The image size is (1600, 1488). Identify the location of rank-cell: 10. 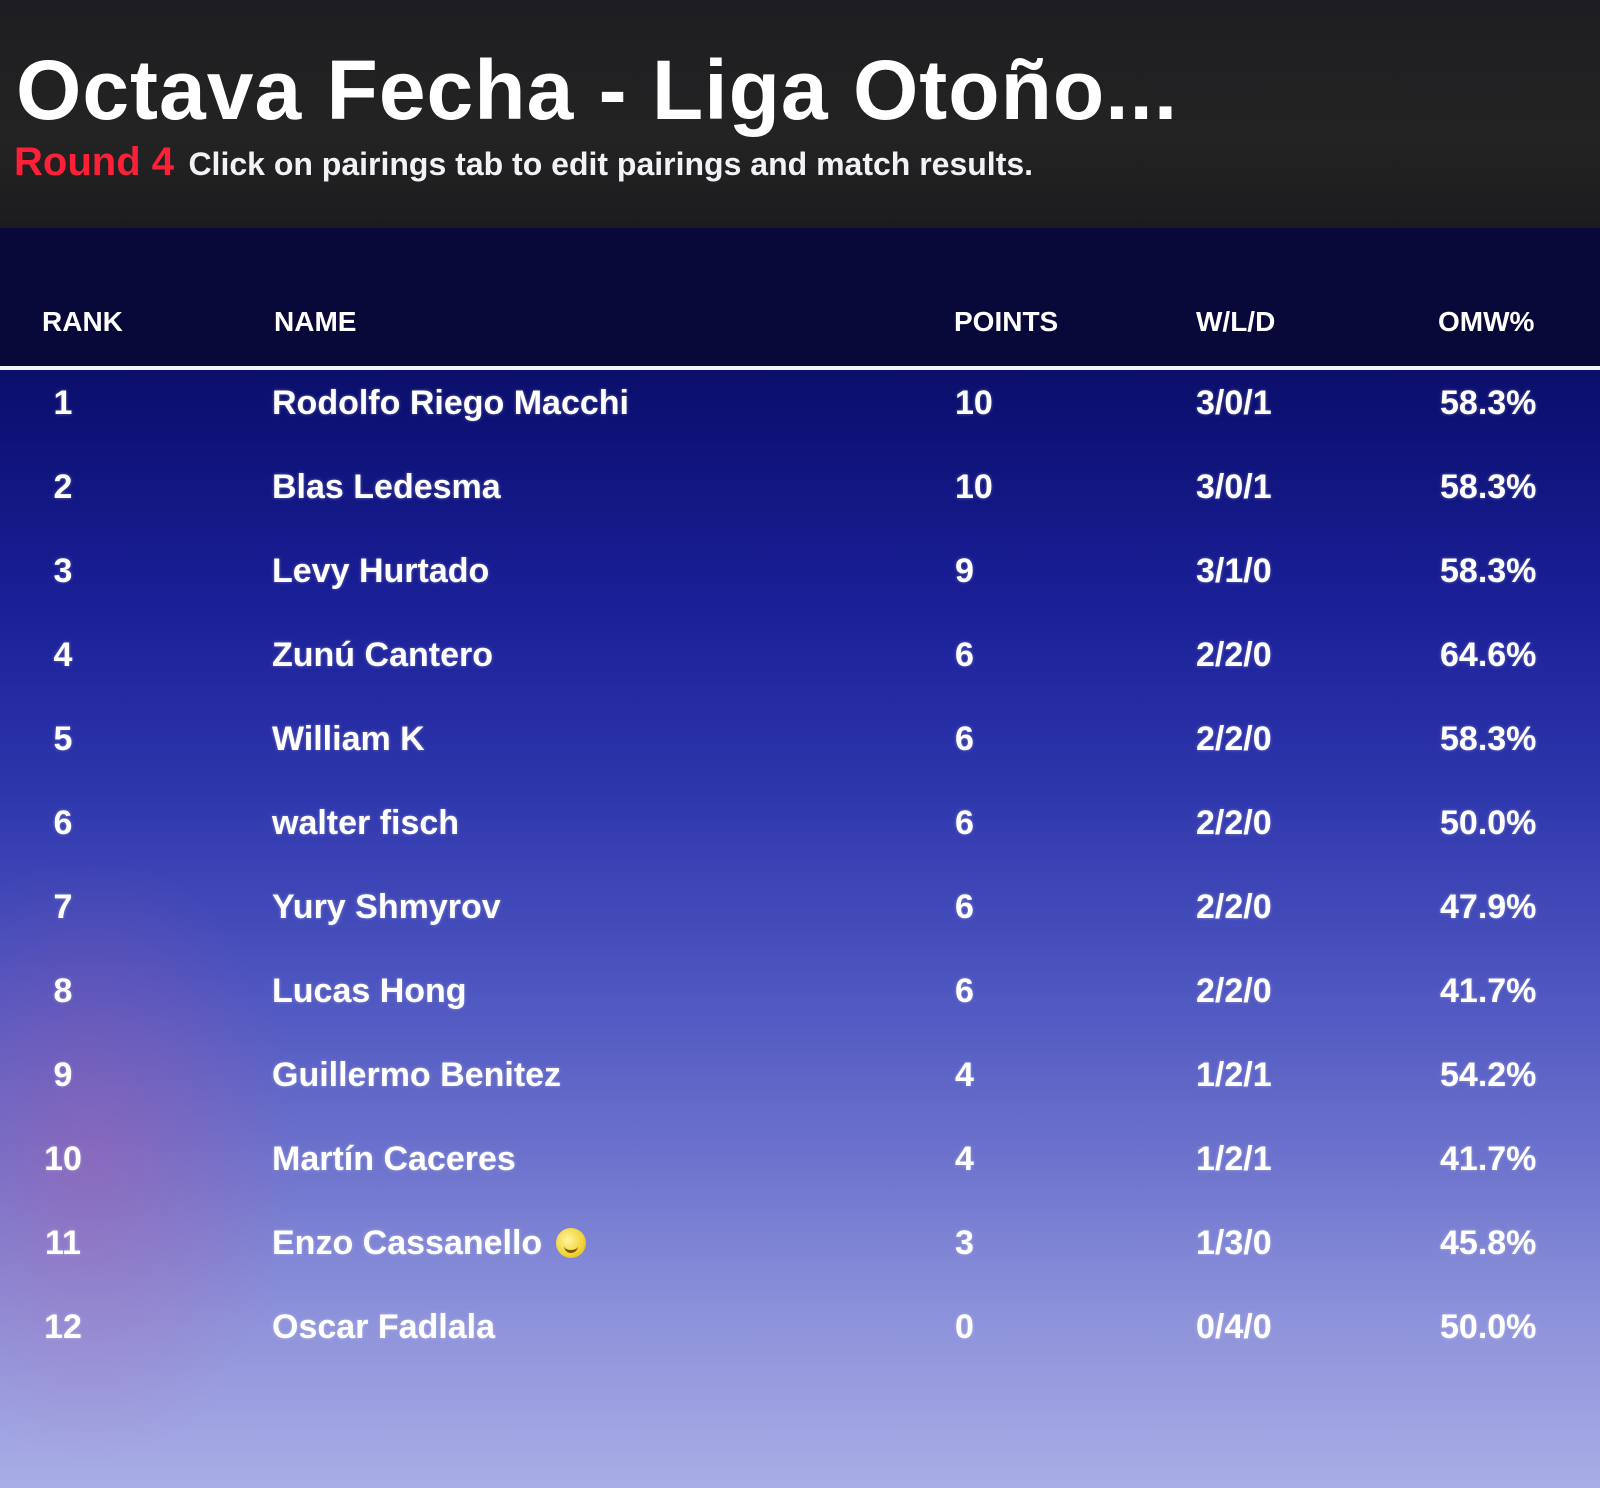
(63, 1159).